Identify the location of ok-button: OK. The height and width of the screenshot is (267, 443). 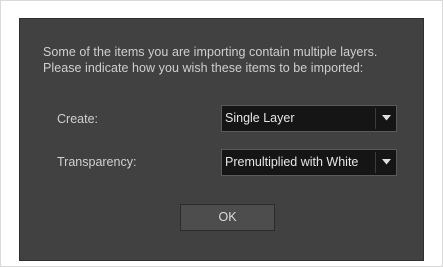
(227, 217).